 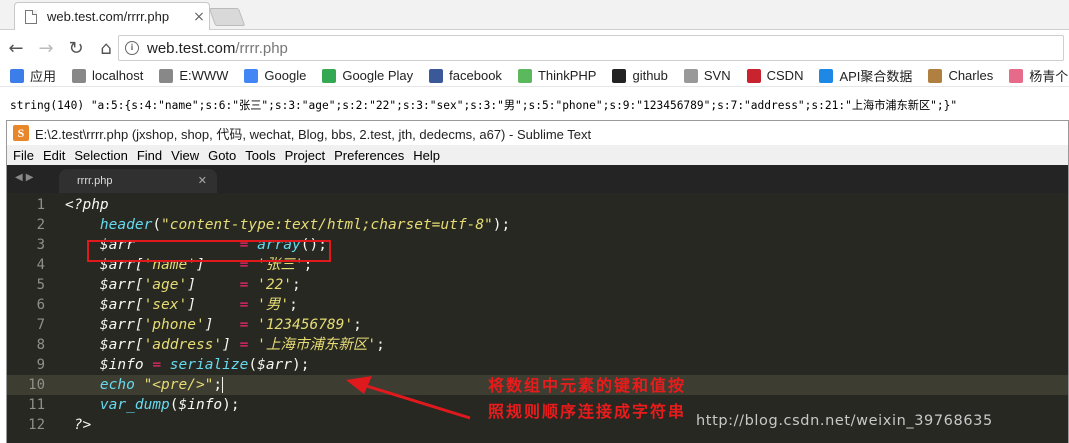 What do you see at coordinates (181, 305) in the screenshot?
I see `code-text: $arr['sex'] = '男';` at bounding box center [181, 305].